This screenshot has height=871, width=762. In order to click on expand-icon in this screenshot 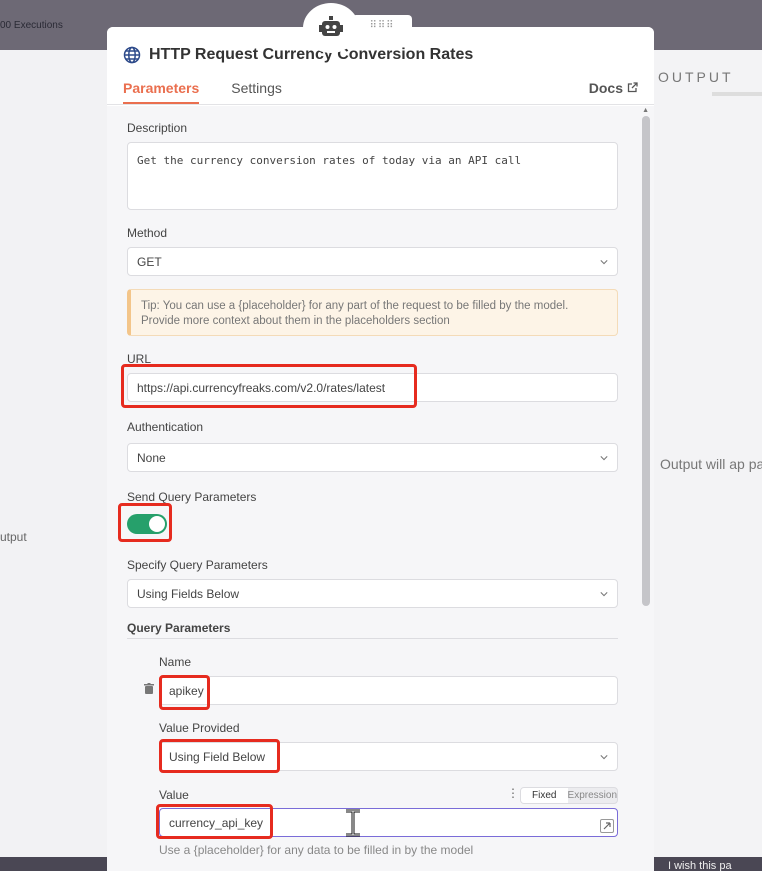, I will do `click(607, 826)`.